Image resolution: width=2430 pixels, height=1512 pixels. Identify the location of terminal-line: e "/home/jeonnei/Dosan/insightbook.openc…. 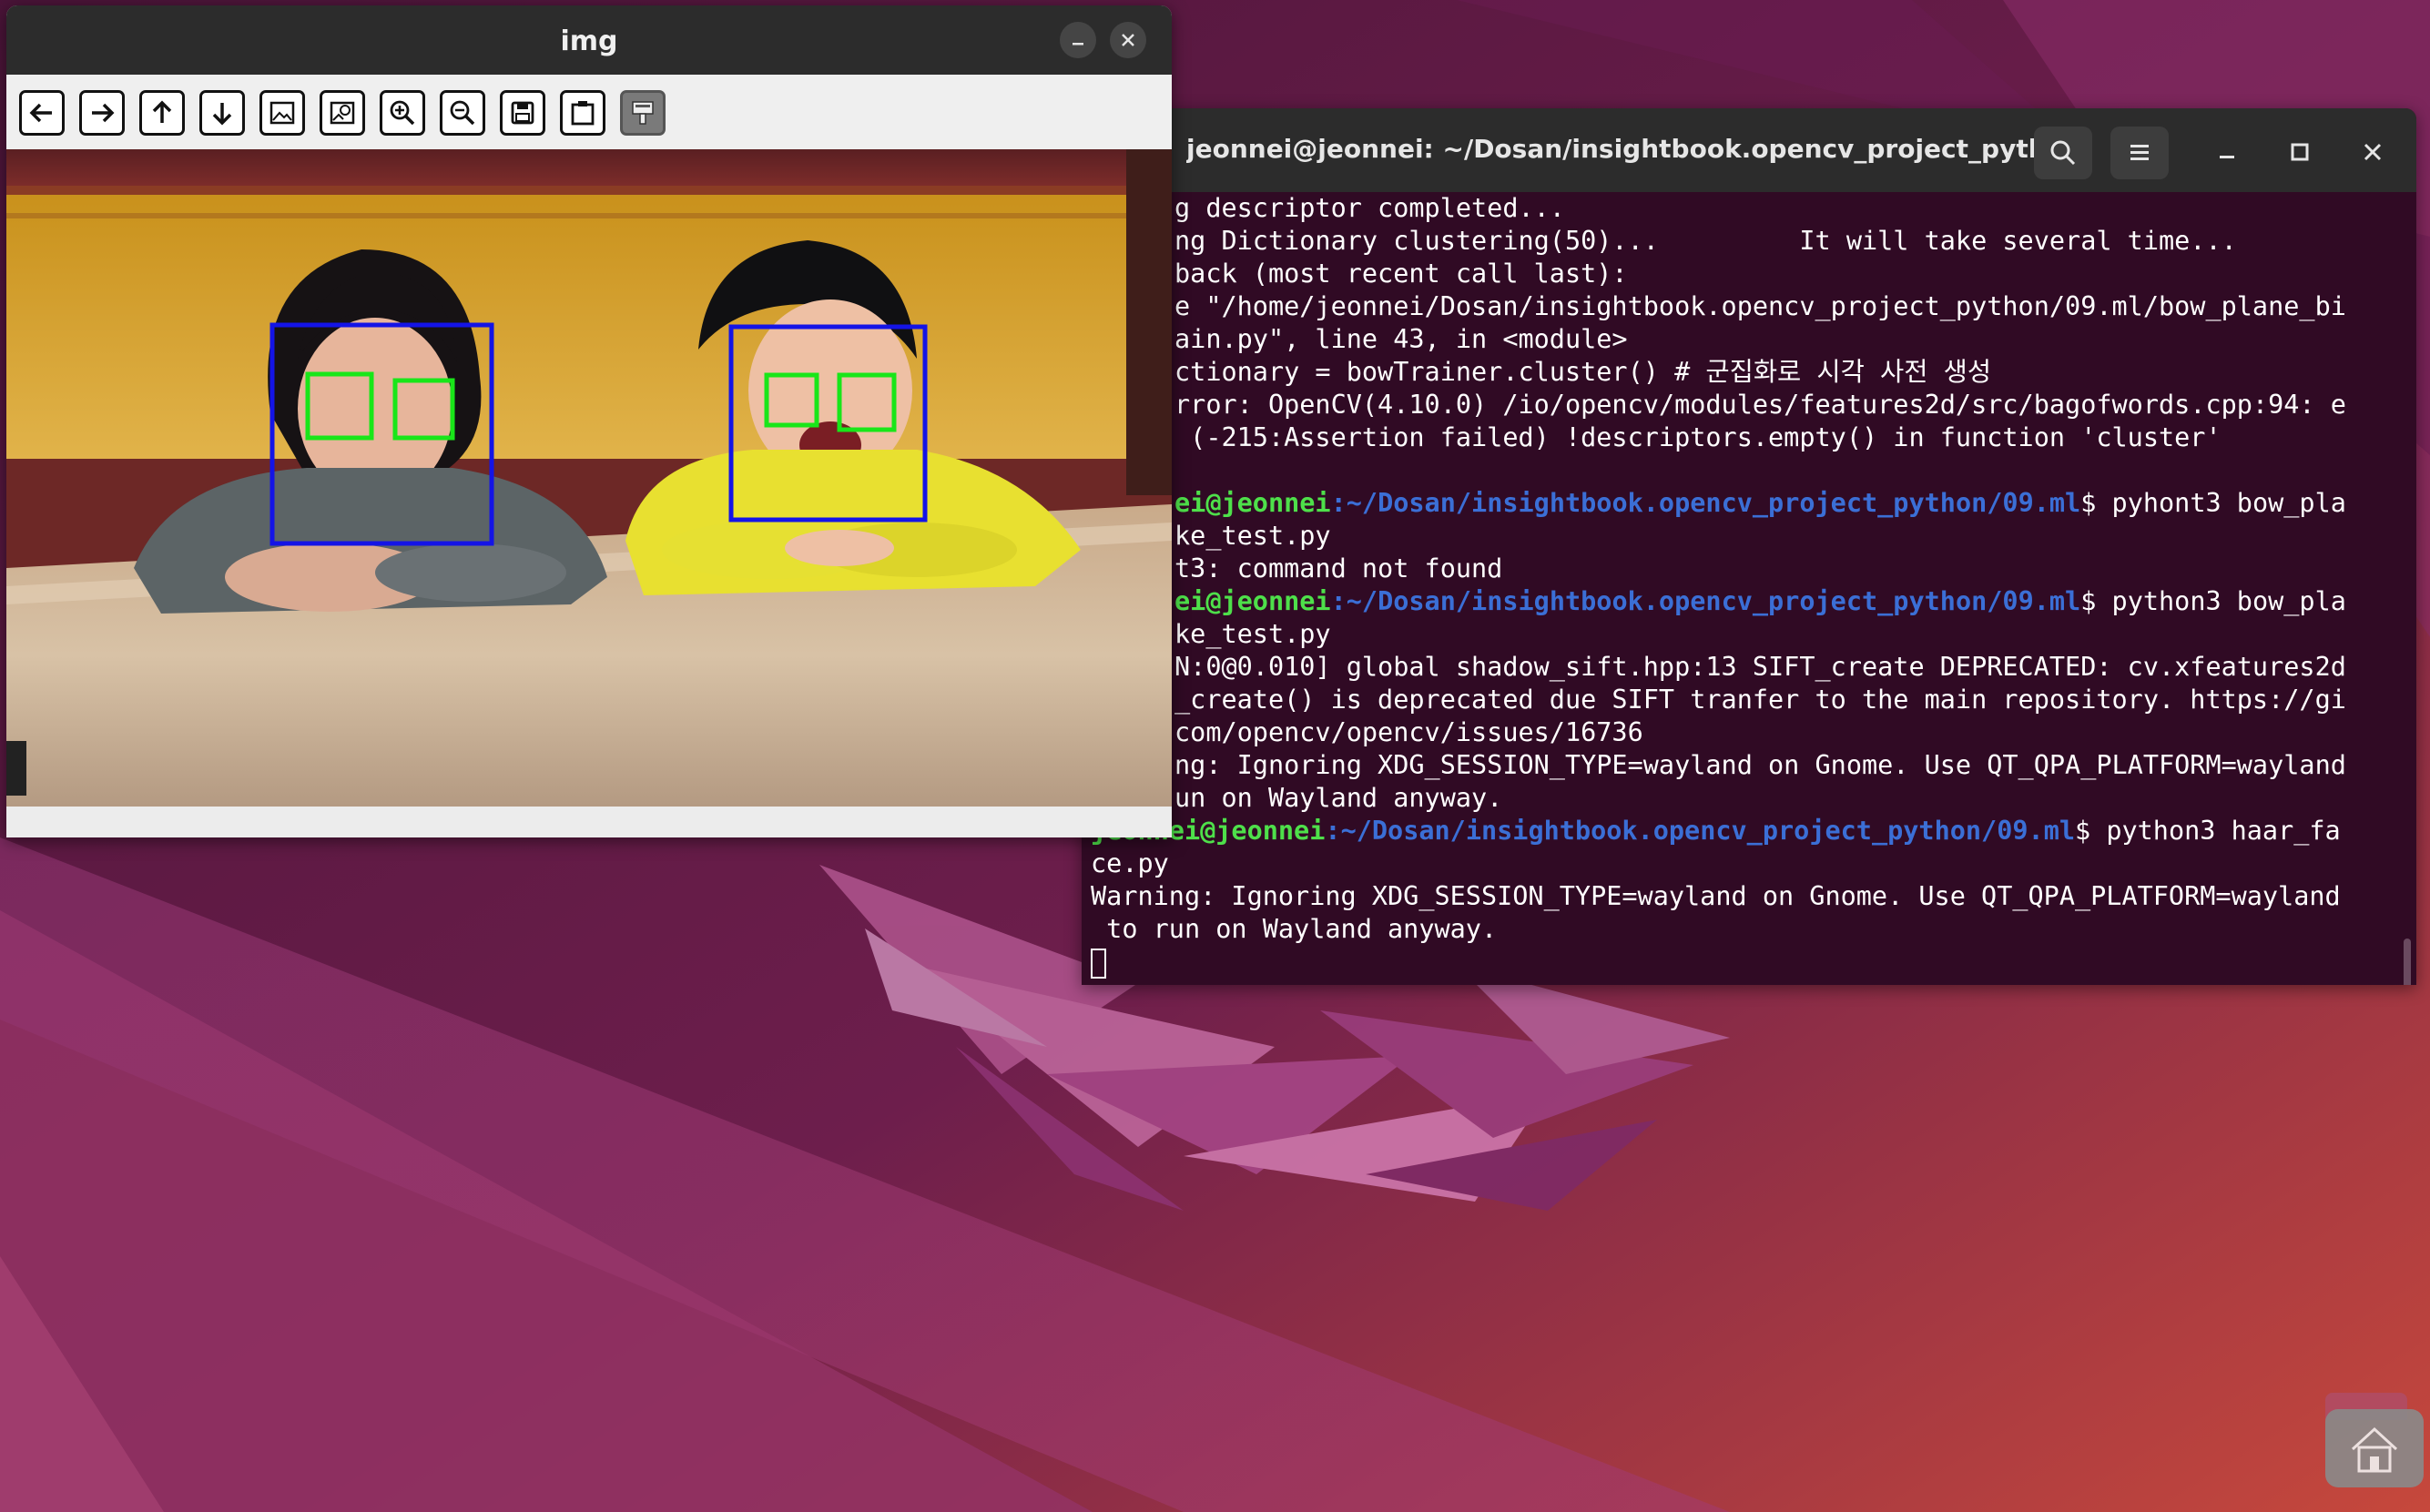
(1760, 306).